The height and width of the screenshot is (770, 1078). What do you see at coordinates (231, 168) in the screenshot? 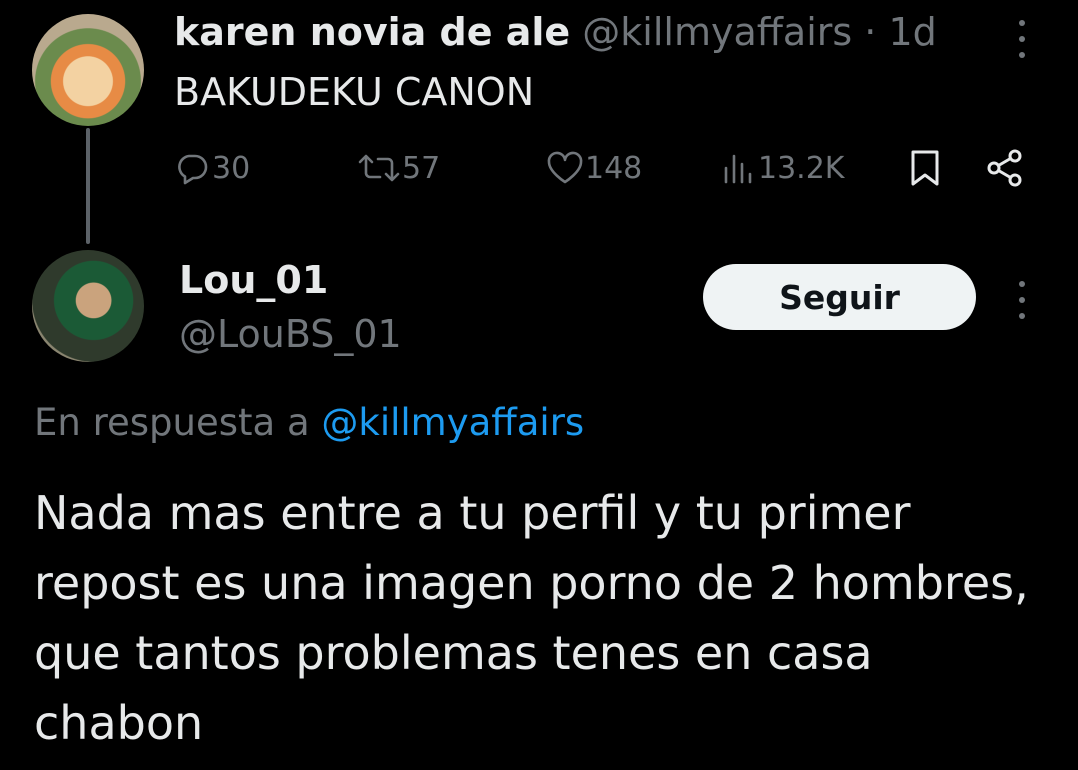
I see `reply-count: 30` at bounding box center [231, 168].